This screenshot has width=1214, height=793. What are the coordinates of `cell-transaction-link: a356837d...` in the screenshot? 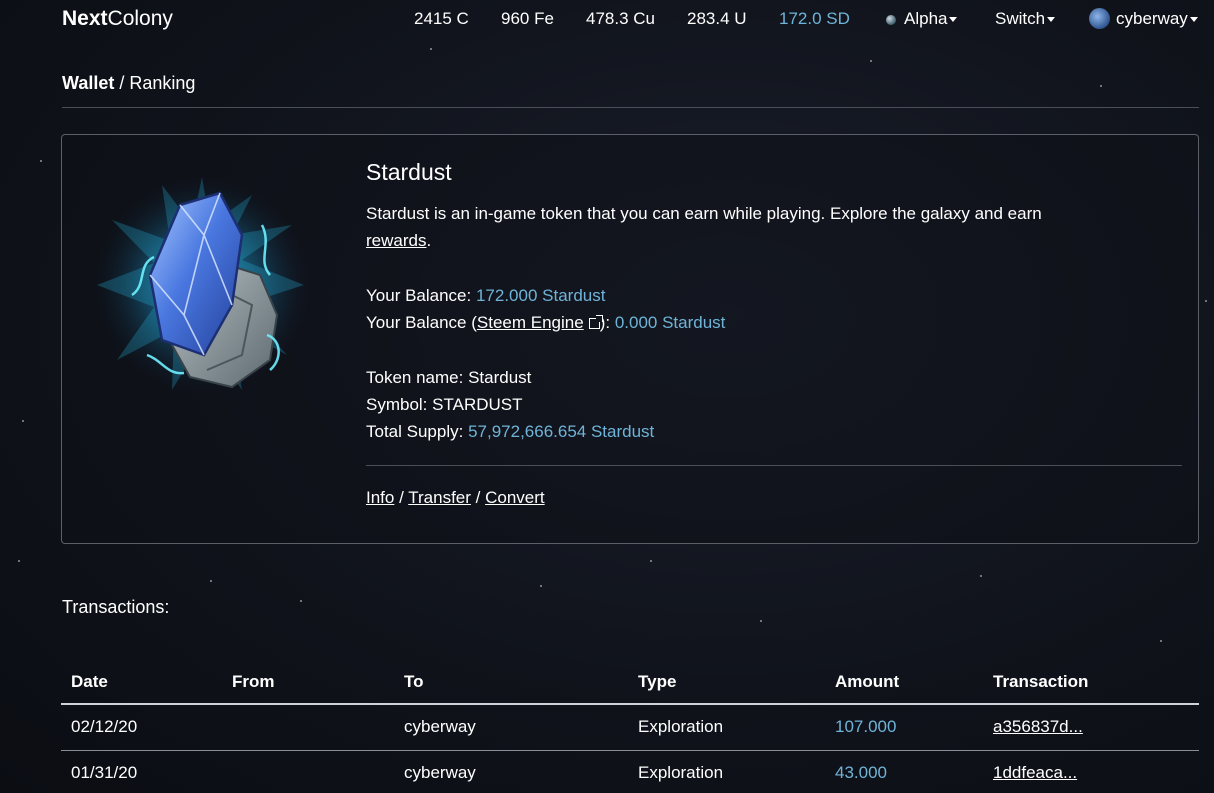 It's located at (1091, 727).